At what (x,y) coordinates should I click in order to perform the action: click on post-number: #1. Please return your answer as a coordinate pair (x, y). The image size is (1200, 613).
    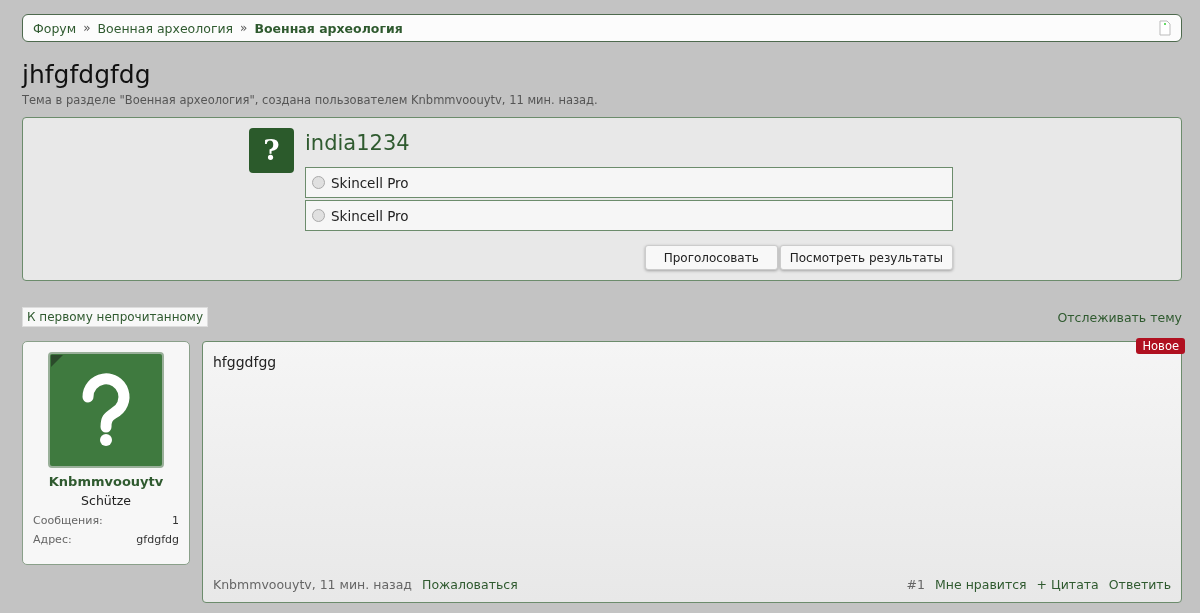
    Looking at the image, I should click on (916, 584).